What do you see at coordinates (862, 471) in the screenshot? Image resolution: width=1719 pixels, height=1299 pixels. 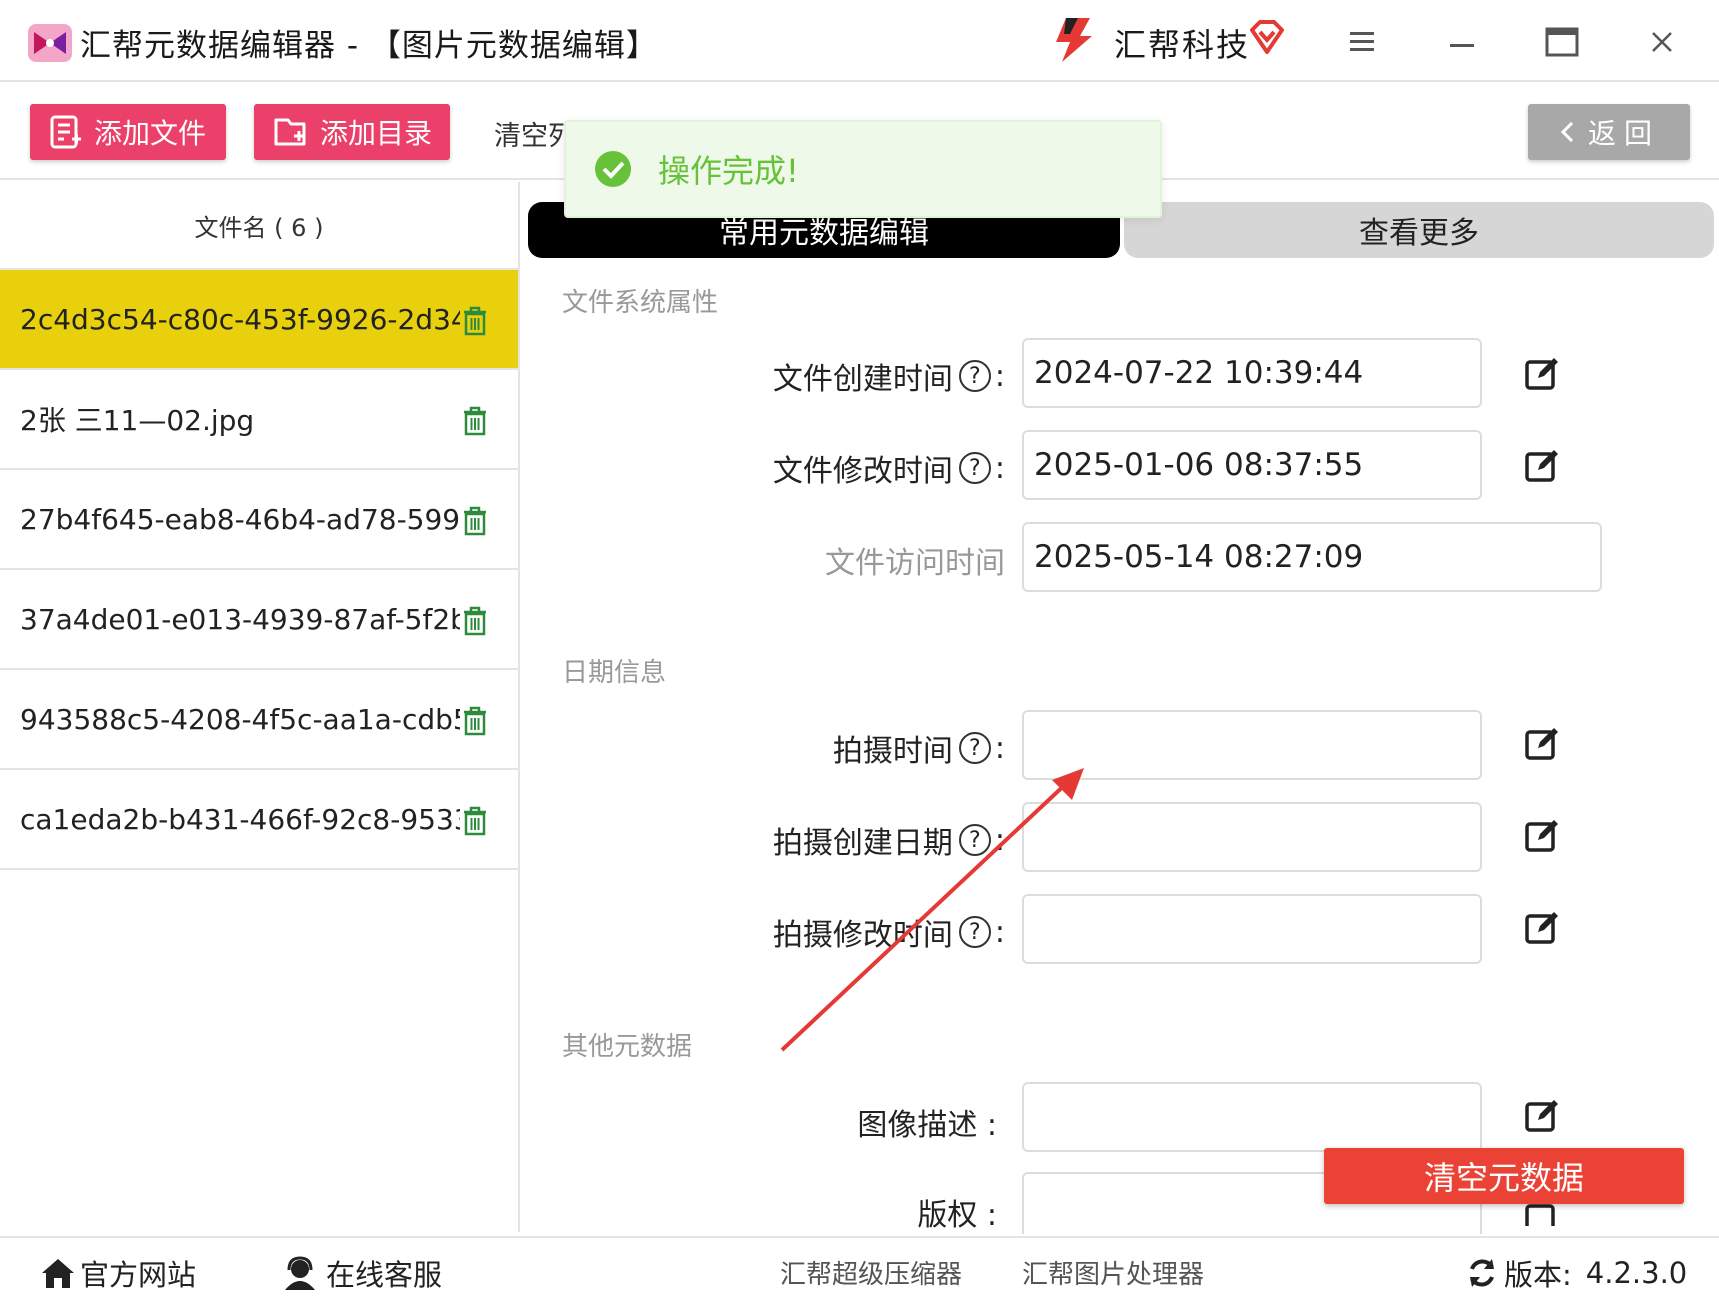 I see `file-modify-time-label-text: 文件修改时间` at bounding box center [862, 471].